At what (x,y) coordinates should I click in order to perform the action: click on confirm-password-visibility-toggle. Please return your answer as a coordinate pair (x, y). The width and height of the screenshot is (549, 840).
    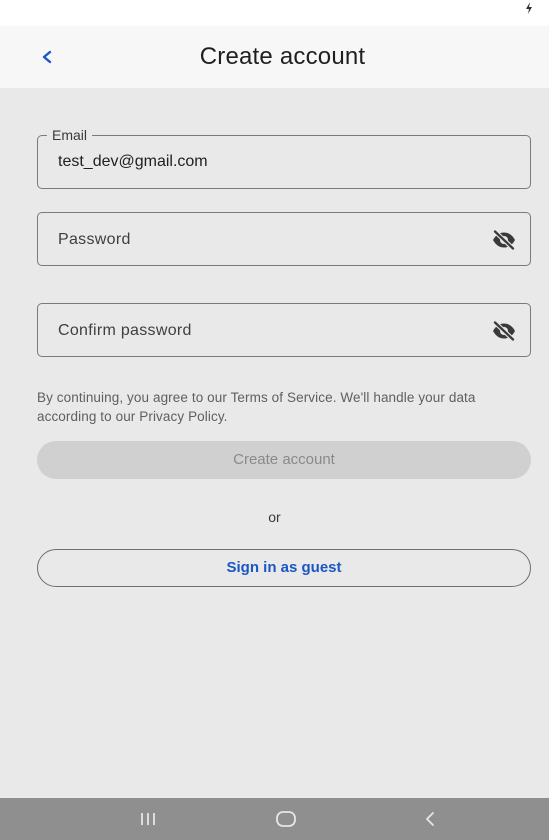
    Looking at the image, I should click on (504, 331).